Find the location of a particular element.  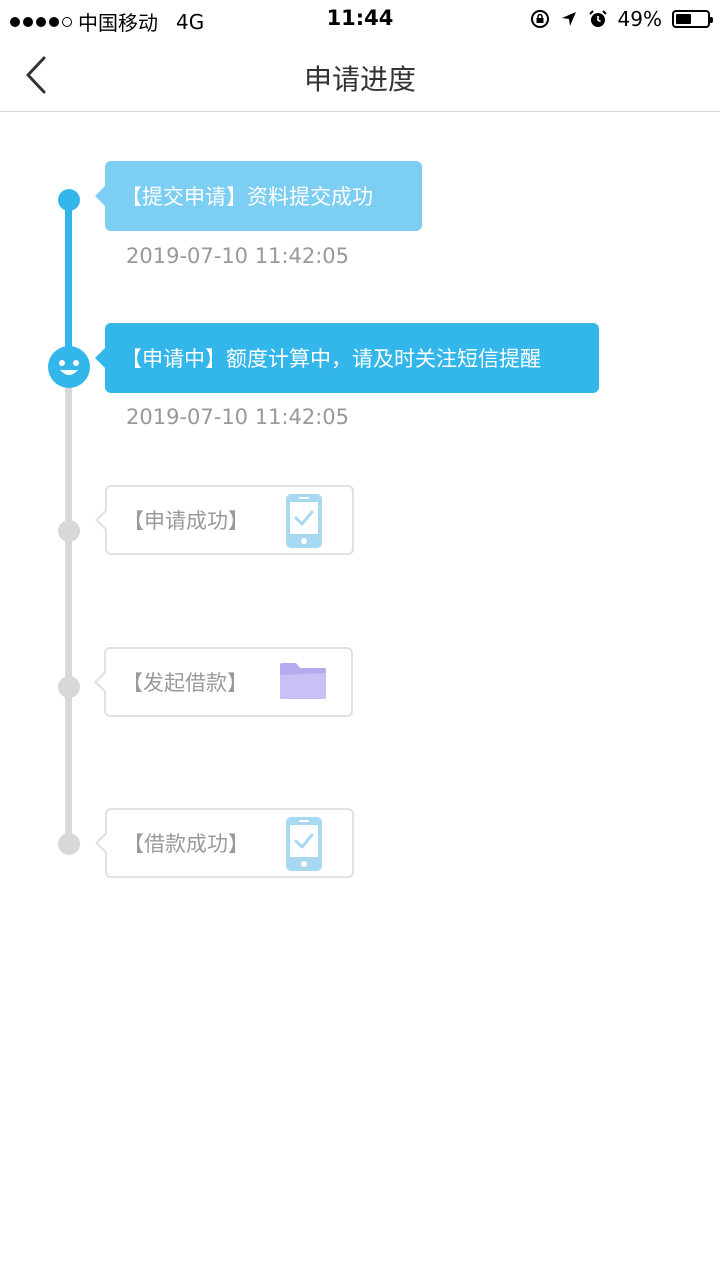

smiley-face-icon is located at coordinates (69, 367).